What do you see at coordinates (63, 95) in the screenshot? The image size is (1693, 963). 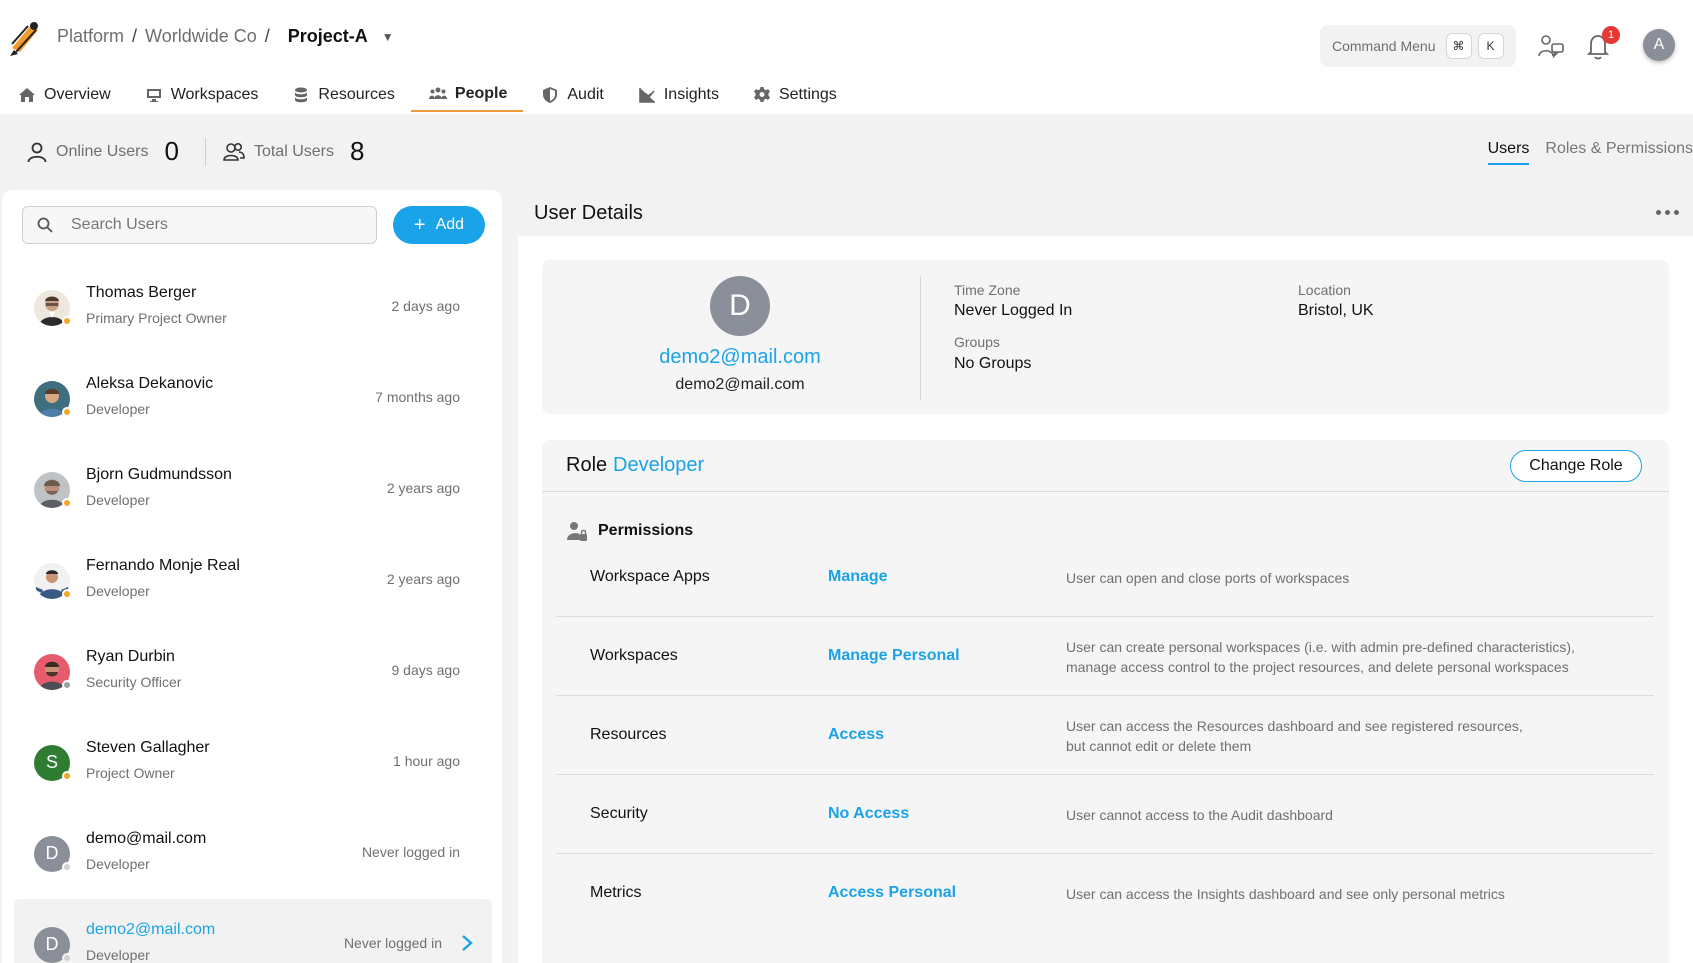 I see `tab-overview: Overview` at bounding box center [63, 95].